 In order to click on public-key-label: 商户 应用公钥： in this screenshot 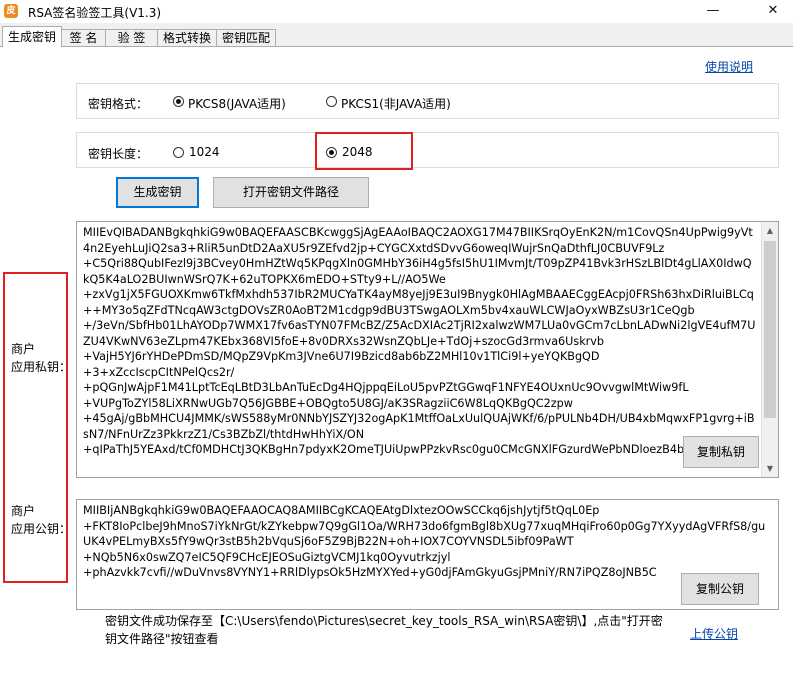, I will do `click(41, 520)`.